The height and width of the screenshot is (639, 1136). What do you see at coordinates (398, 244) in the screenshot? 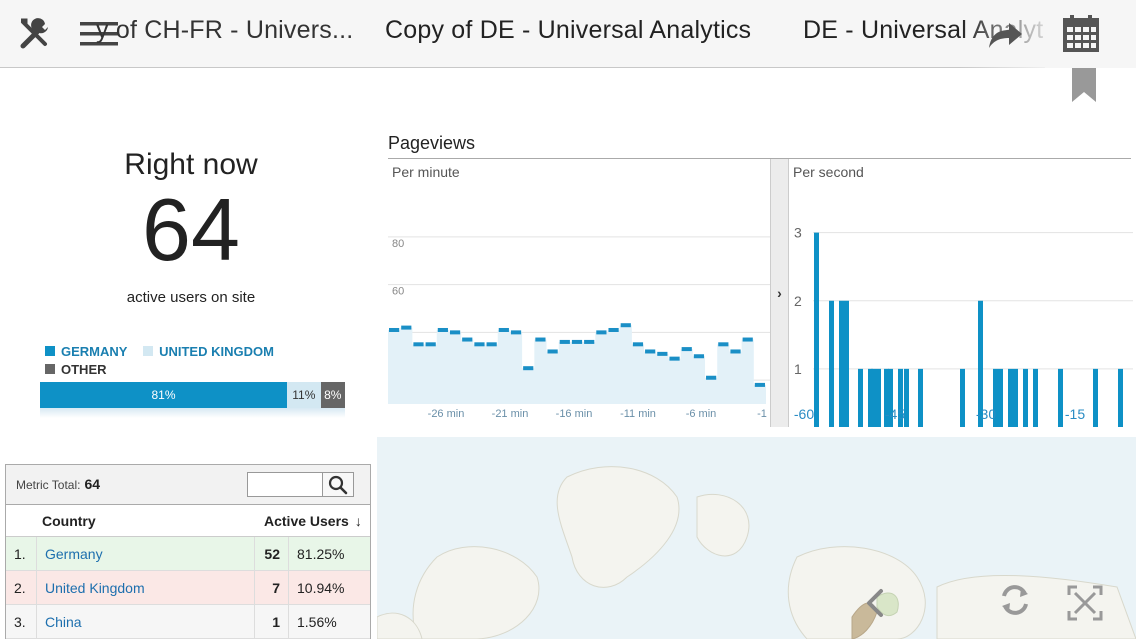
I see `per-minute-y-tick: 80` at bounding box center [398, 244].